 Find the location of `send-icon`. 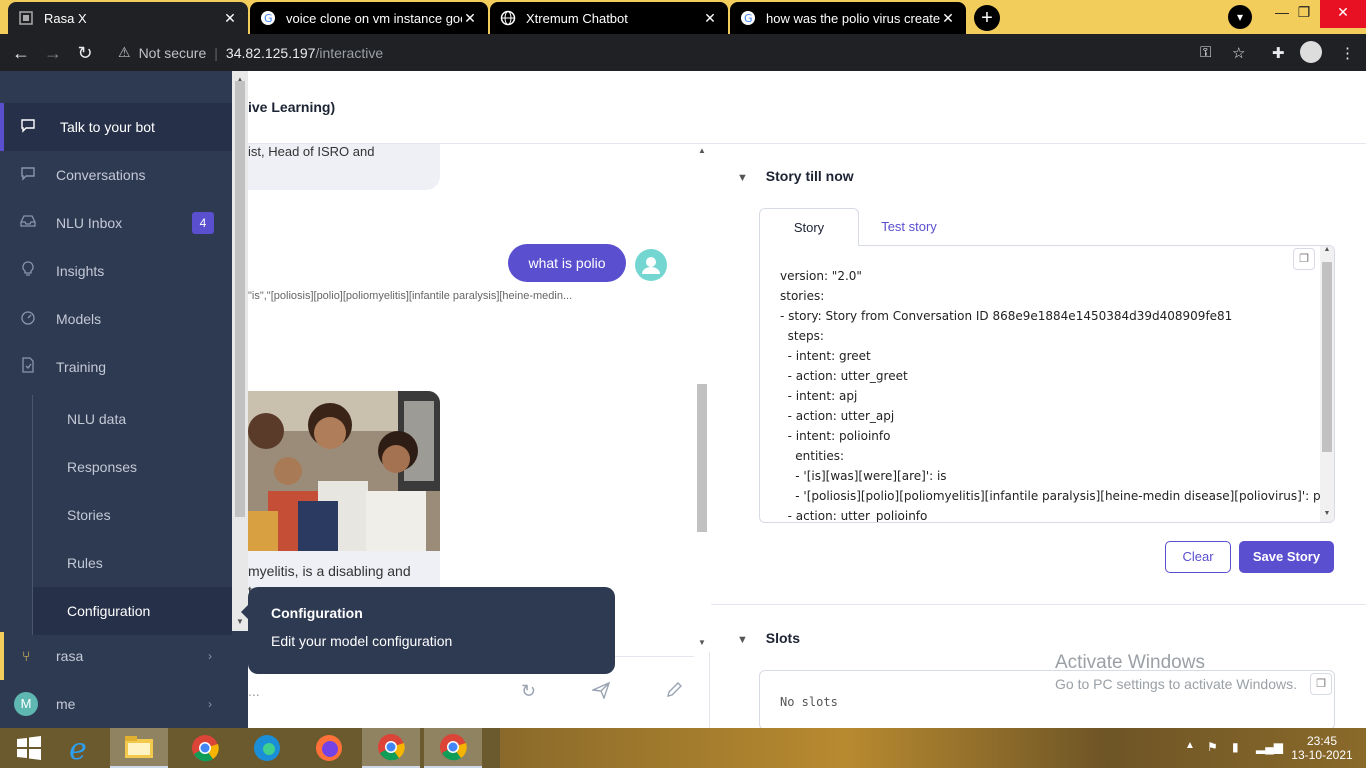

send-icon is located at coordinates (600, 692).